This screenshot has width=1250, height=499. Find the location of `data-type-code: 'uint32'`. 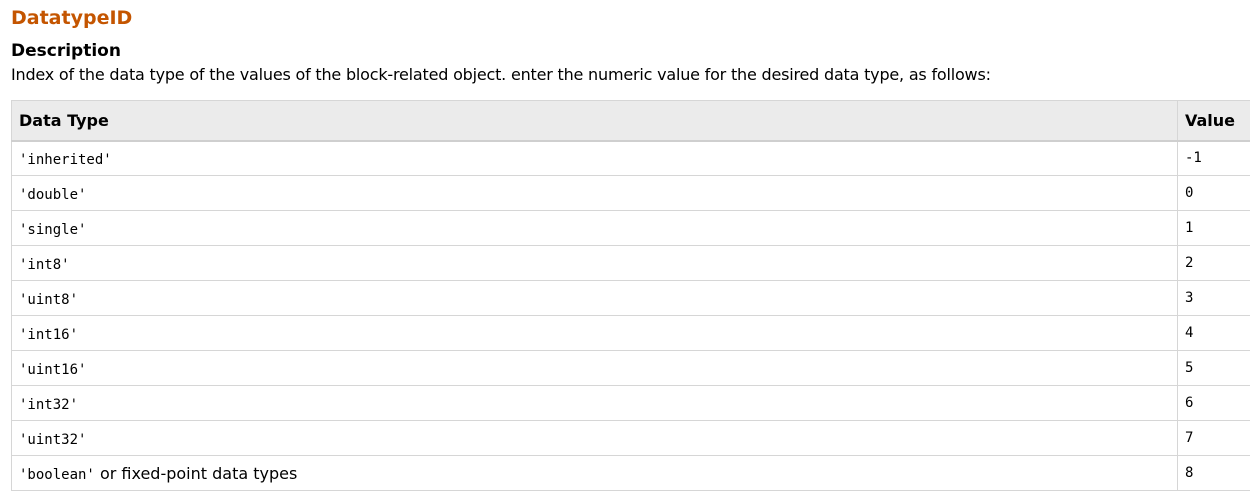

data-type-code: 'uint32' is located at coordinates (53, 439).